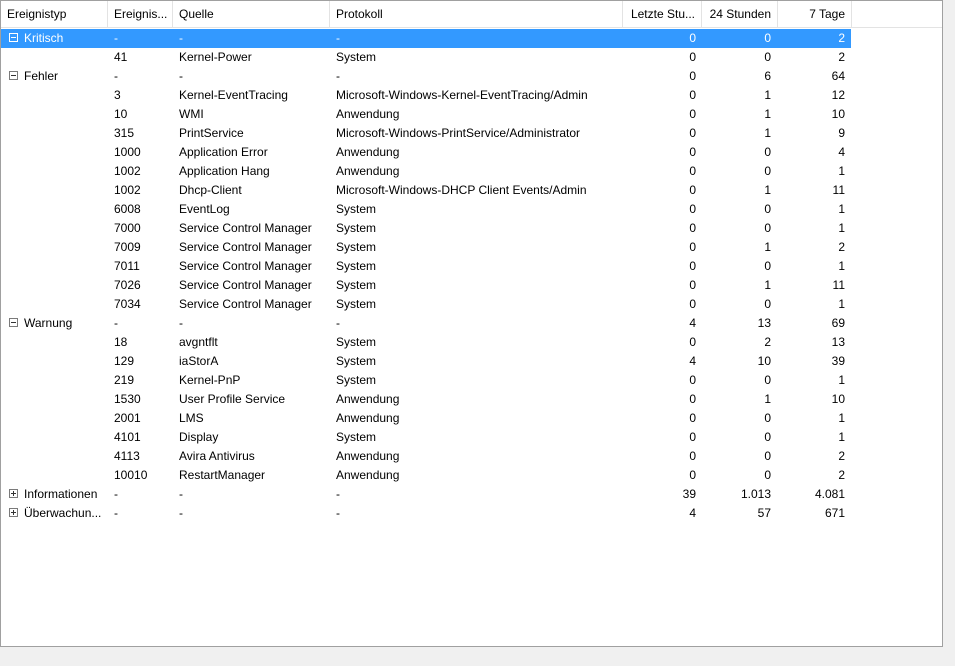 This screenshot has width=955, height=666. What do you see at coordinates (426, 323) in the screenshot?
I see `group-row: Warnung - - - 4 13 69` at bounding box center [426, 323].